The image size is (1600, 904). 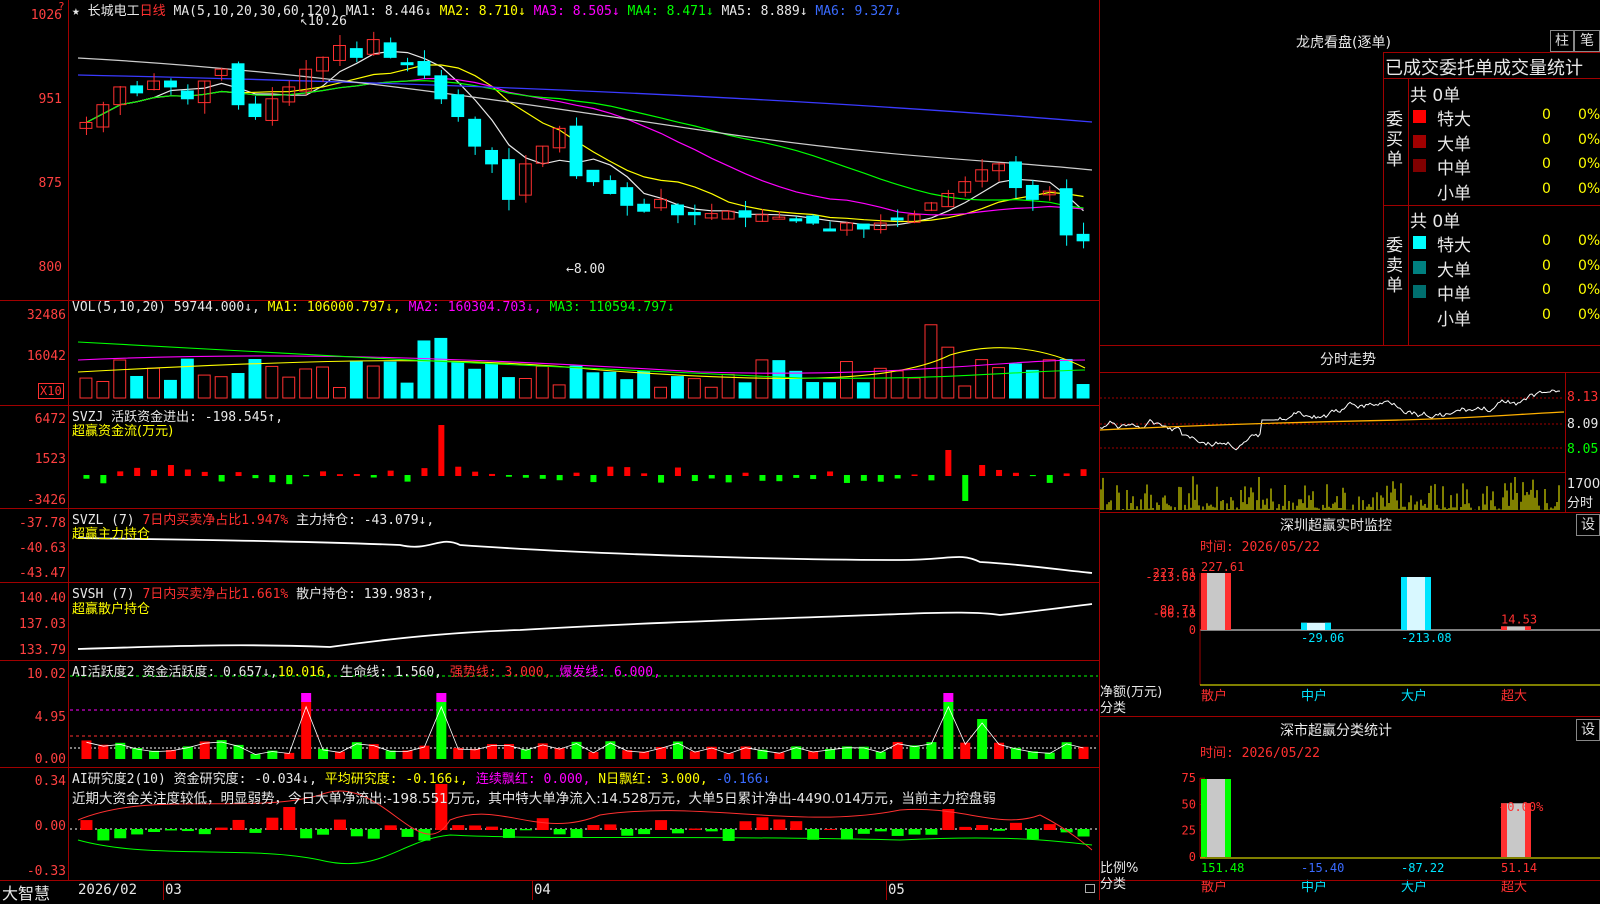 What do you see at coordinates (76, 11) in the screenshot?
I see `favorite-star-icon: ★` at bounding box center [76, 11].